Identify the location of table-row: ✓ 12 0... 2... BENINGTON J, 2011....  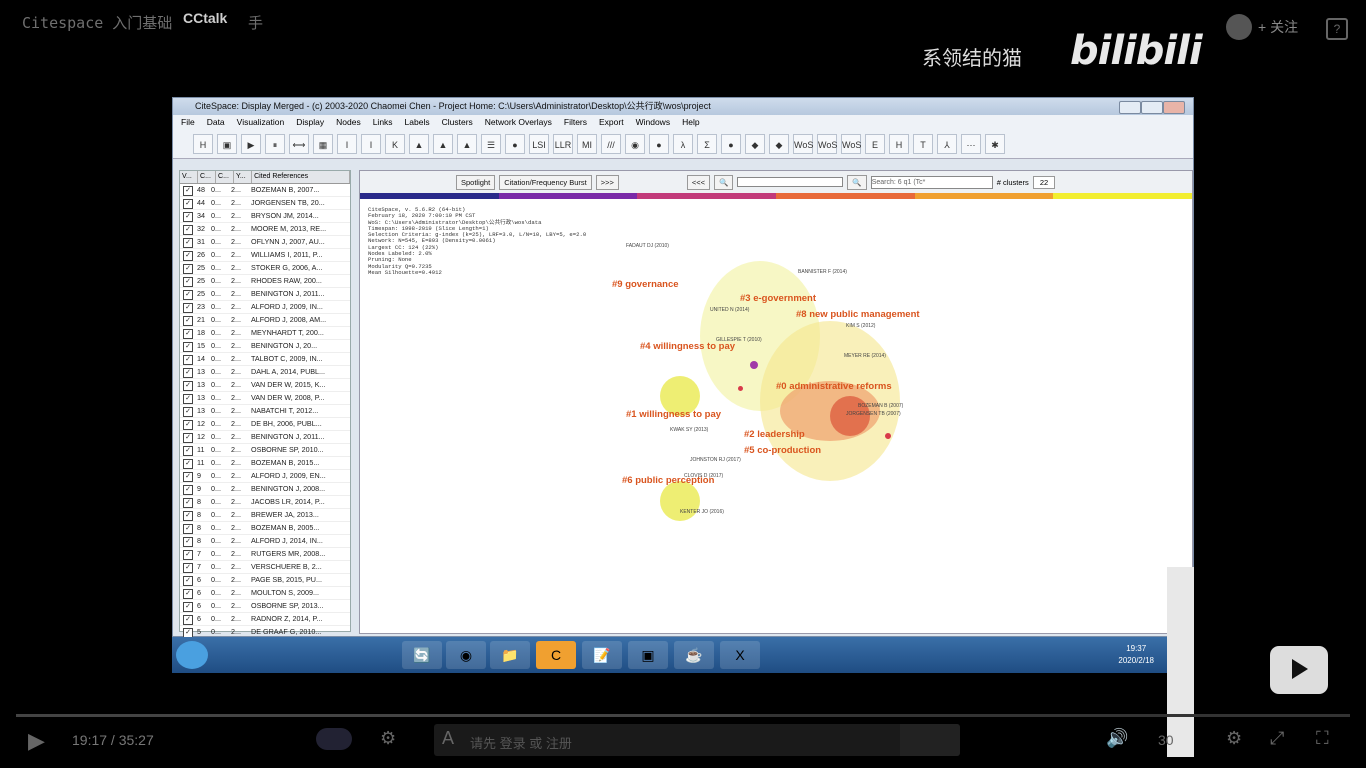
(265, 437).